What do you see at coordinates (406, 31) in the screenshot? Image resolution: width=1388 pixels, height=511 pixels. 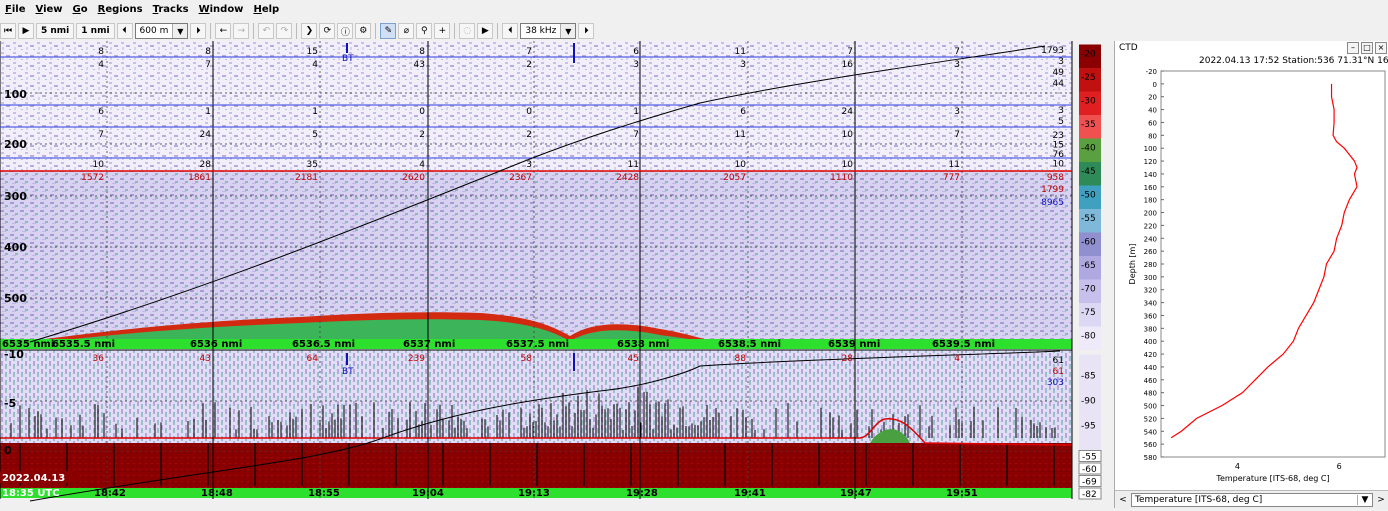 I see `eraser-icon: ⌀` at bounding box center [406, 31].